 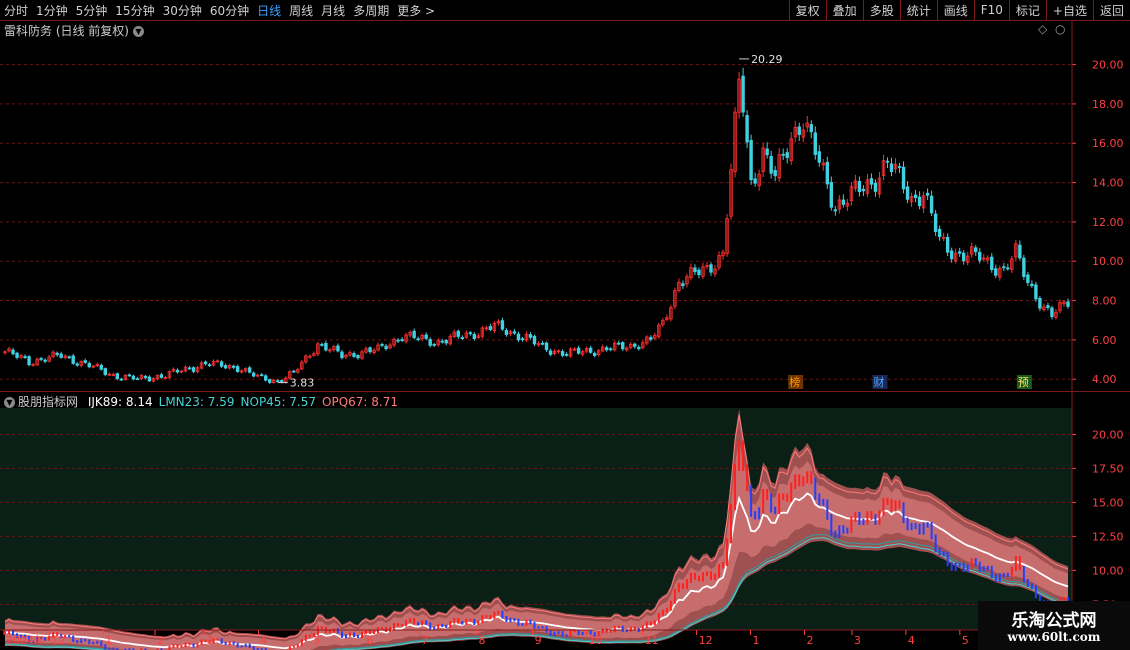 I want to click on period-tab: 分时, so click(x=16, y=10).